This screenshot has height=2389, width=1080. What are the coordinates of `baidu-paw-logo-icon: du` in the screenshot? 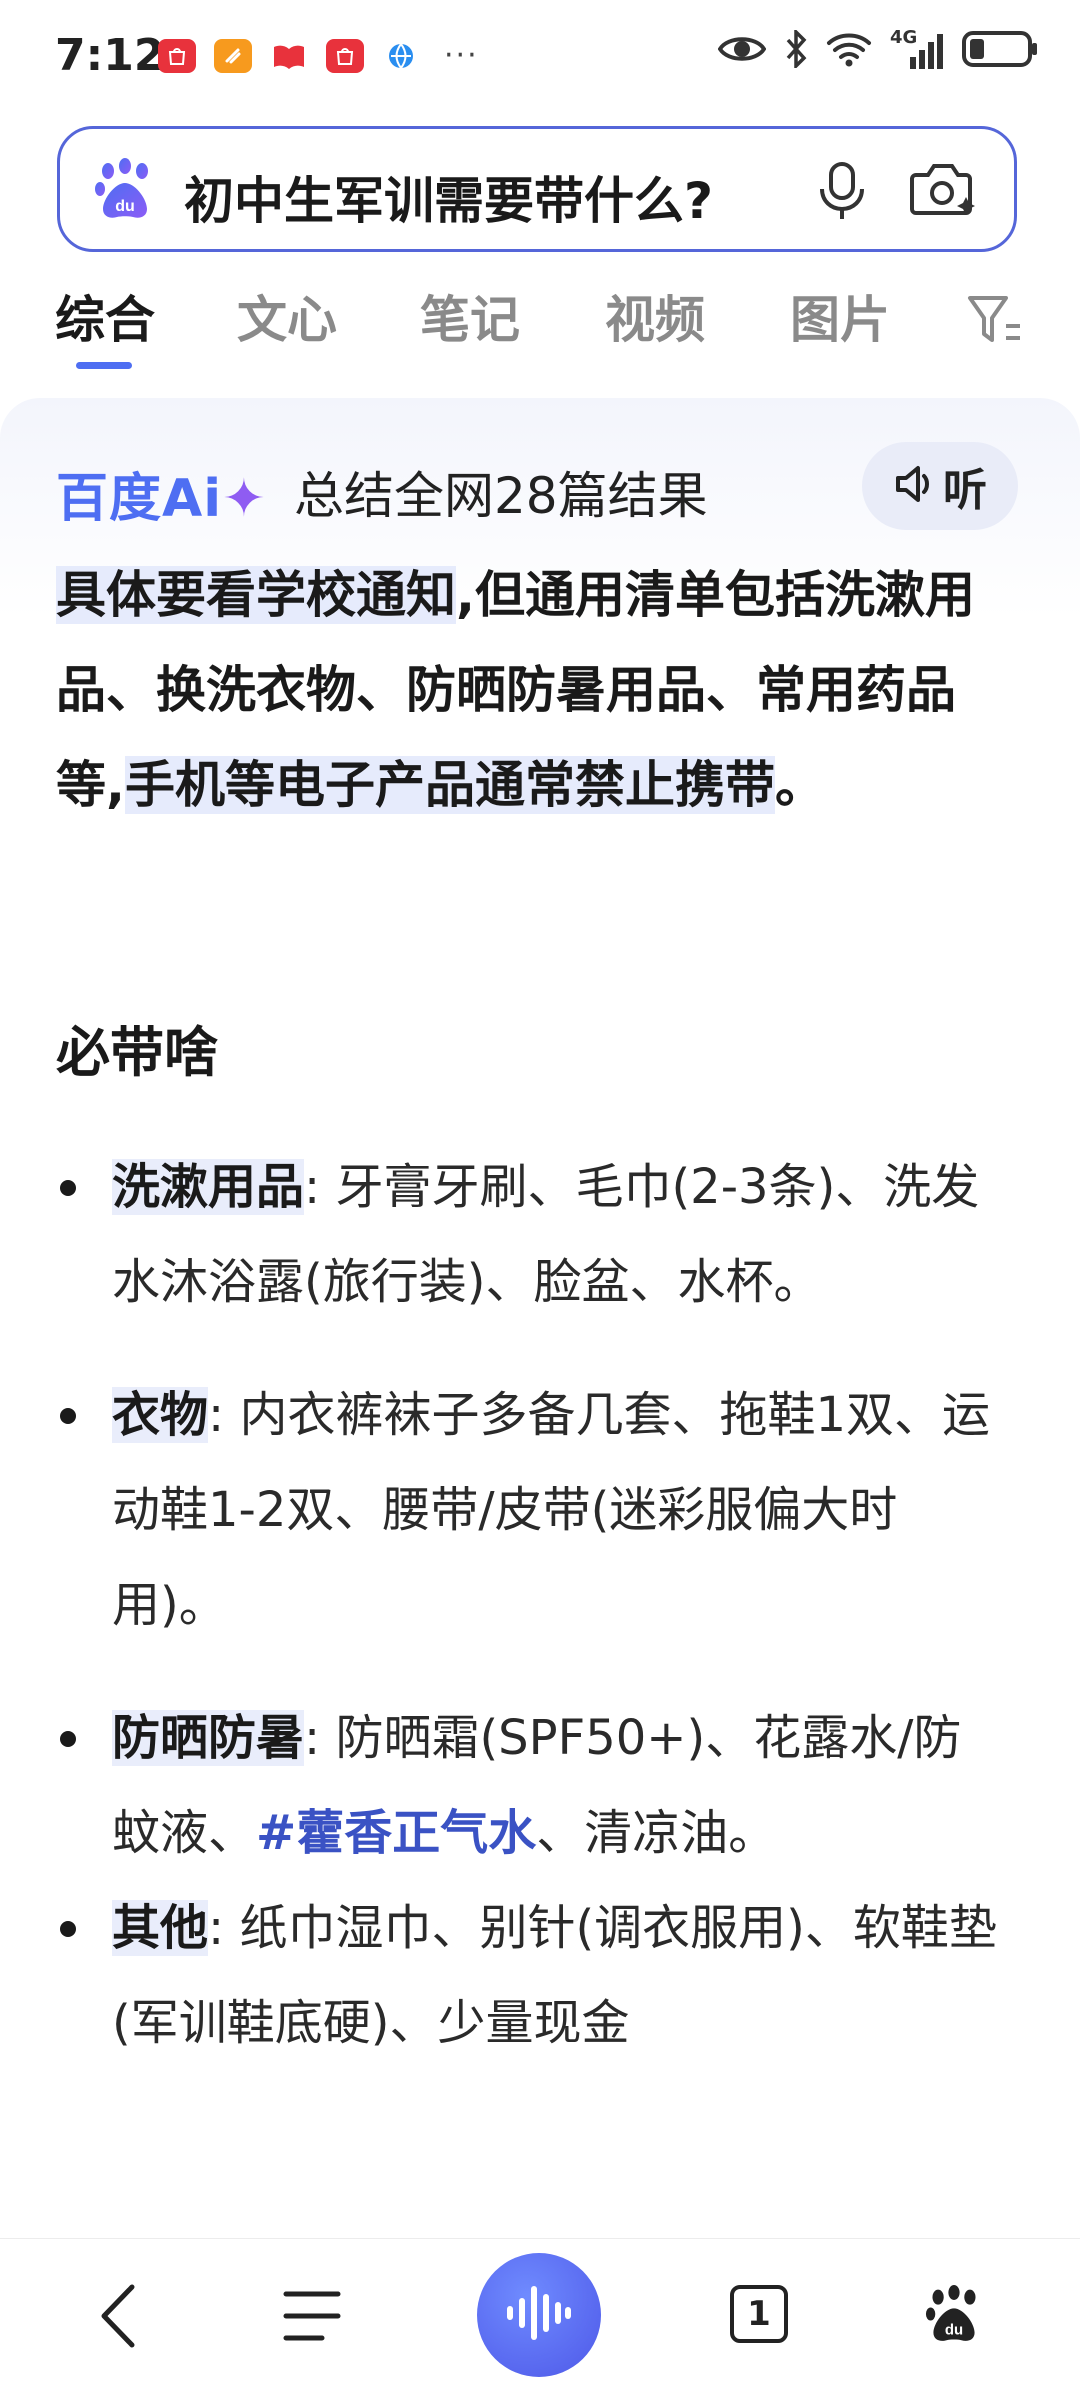 It's located at (125, 191).